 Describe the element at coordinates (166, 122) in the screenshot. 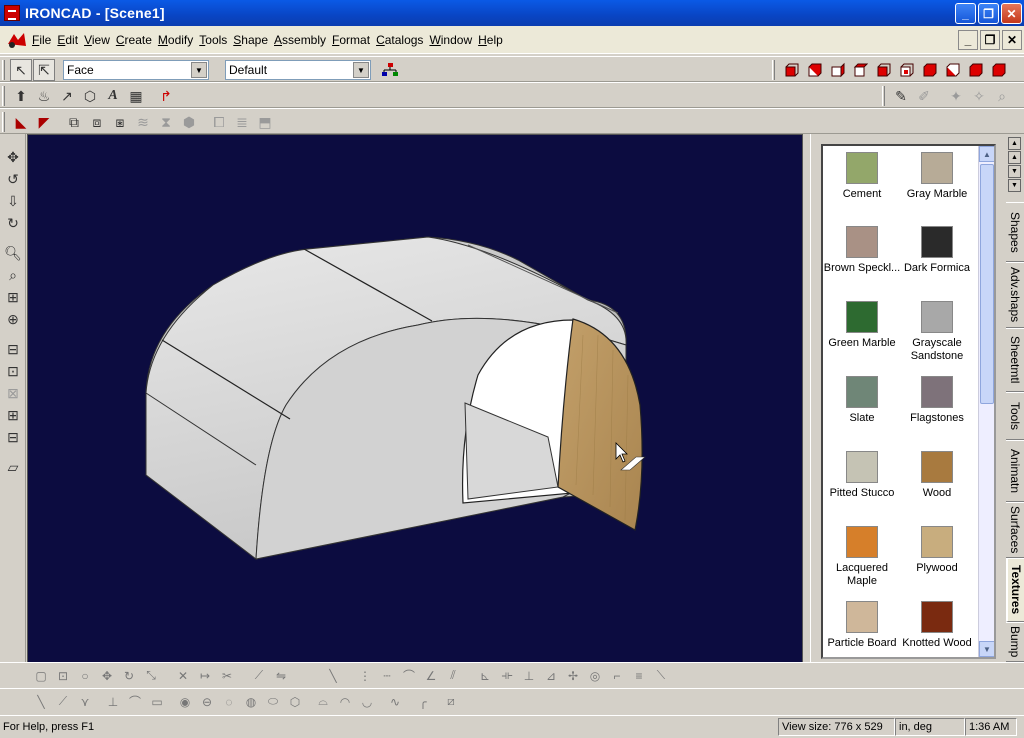

I see `face-offset-icon: ⧗` at that location.